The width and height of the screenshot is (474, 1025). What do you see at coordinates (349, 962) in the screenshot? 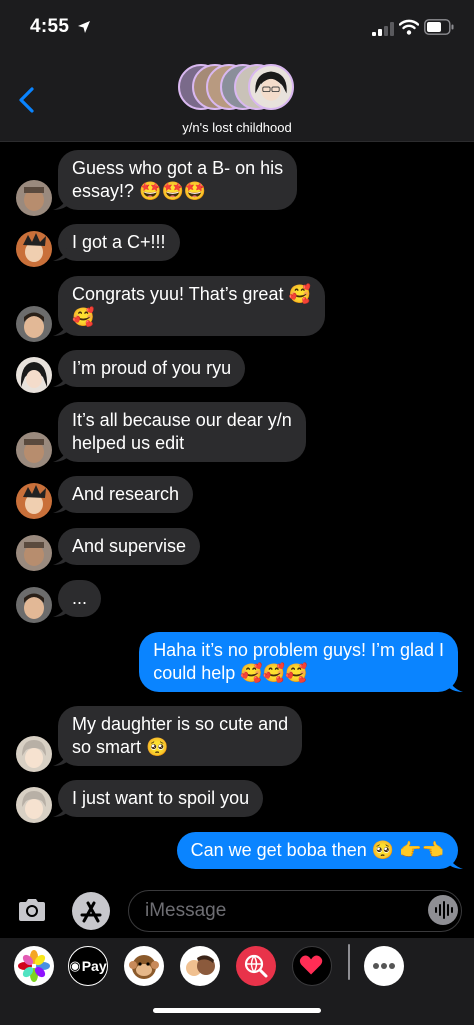
I see `drawer-divider` at bounding box center [349, 962].